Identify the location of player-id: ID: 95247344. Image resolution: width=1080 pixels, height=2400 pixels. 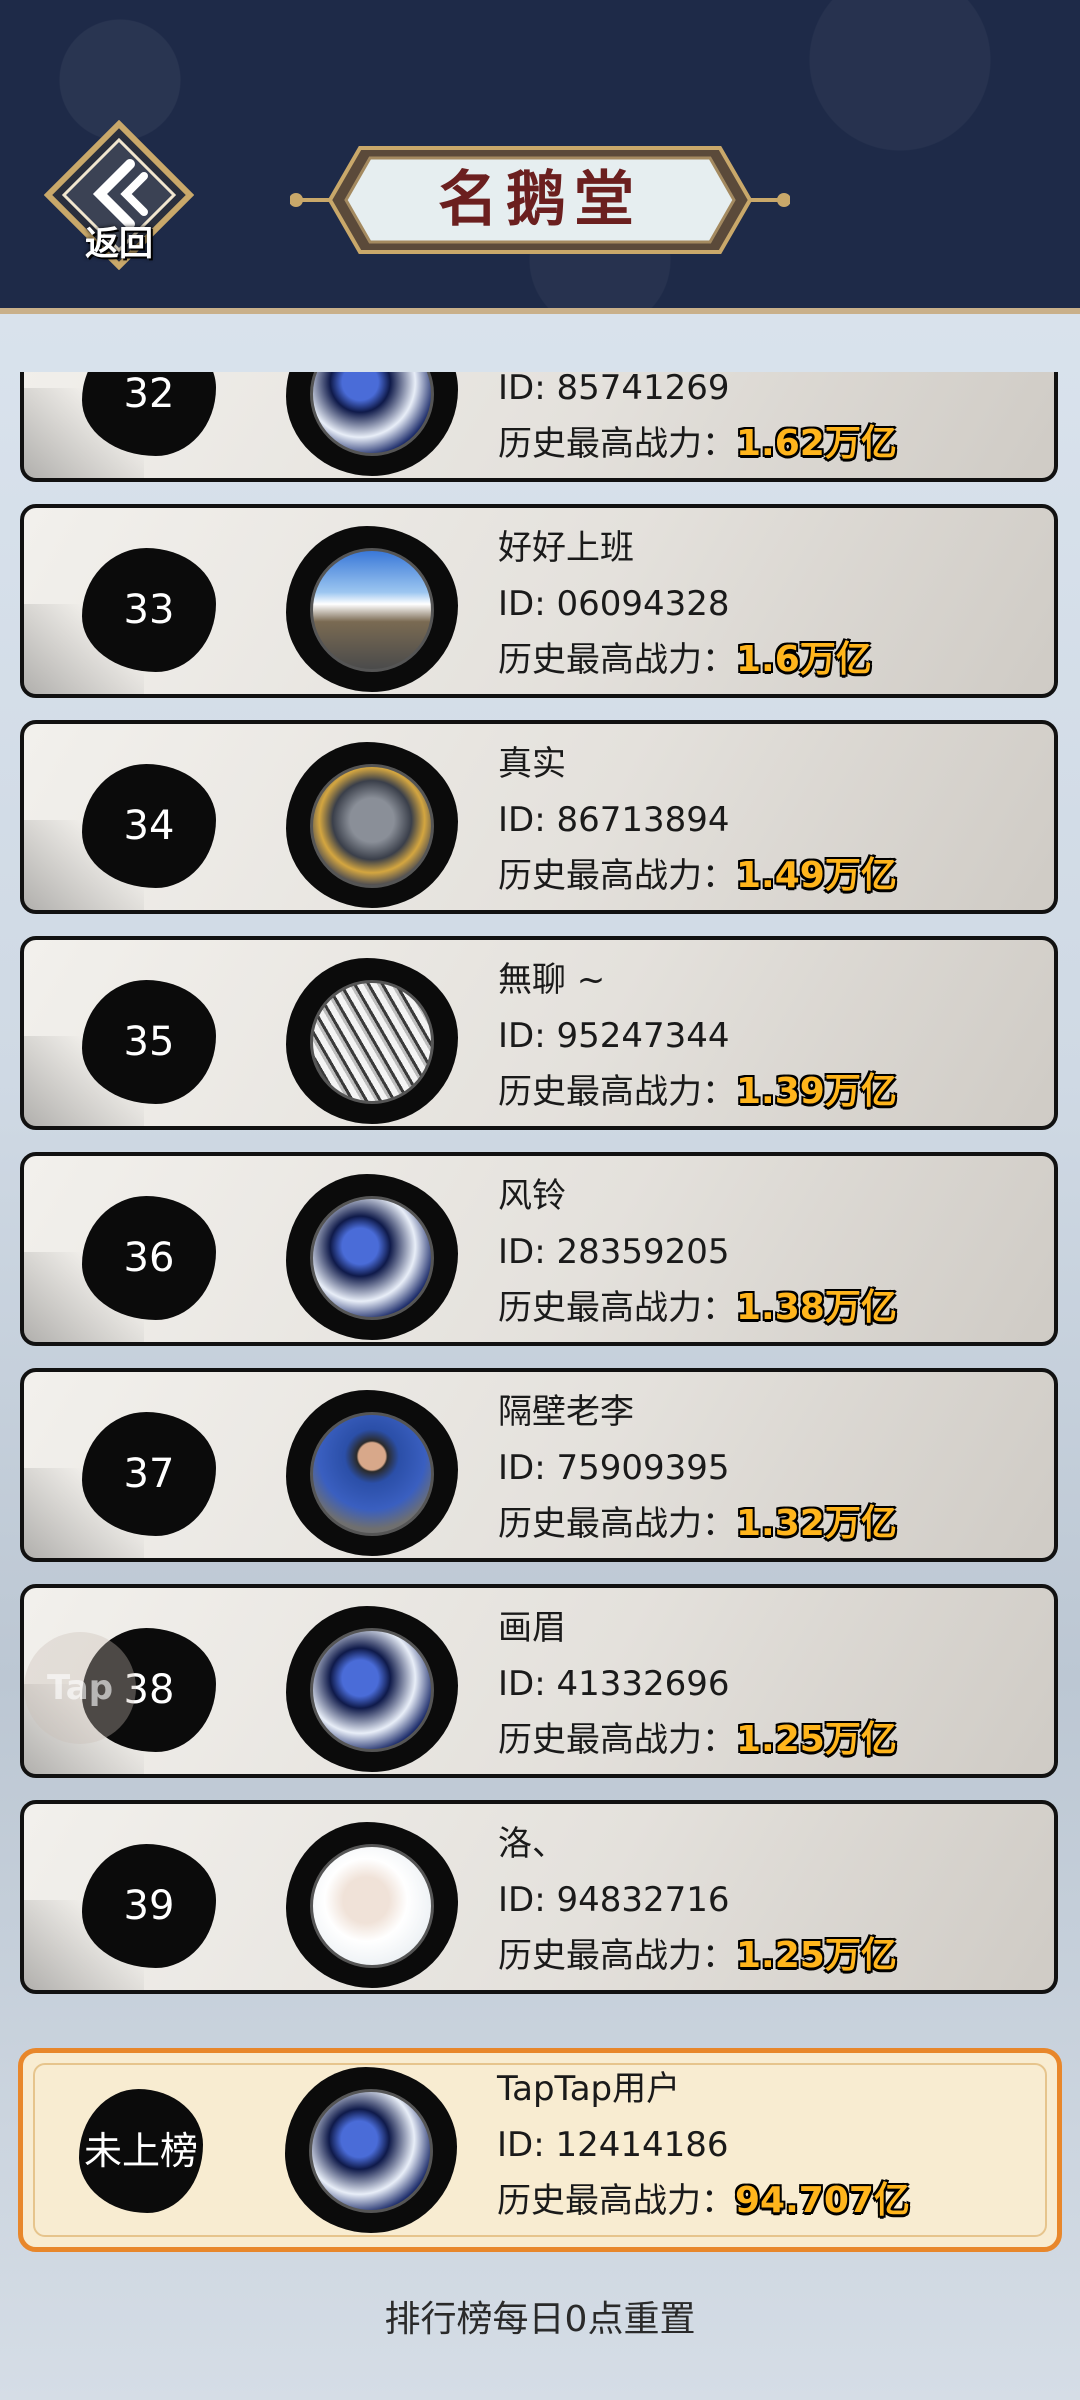
(614, 1036).